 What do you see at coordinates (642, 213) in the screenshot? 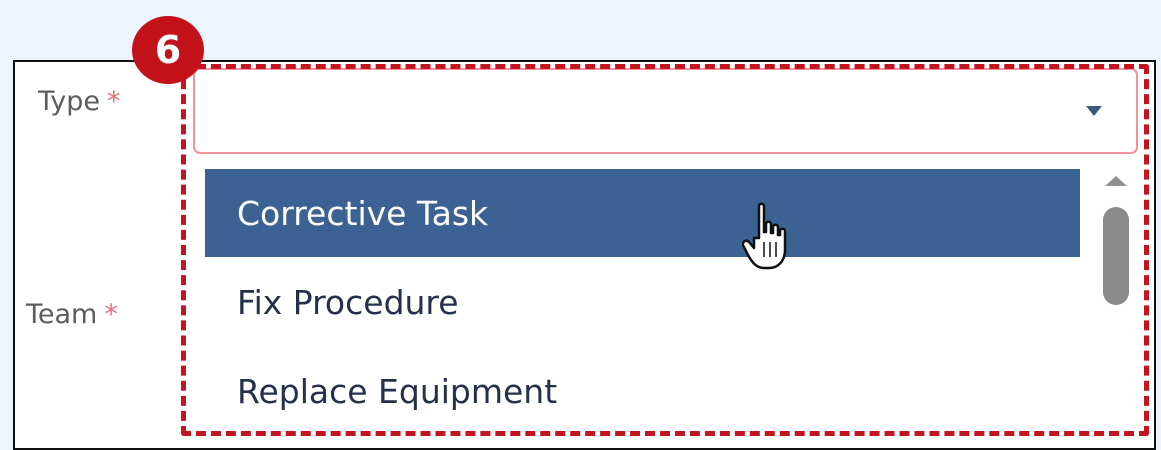
I see `dropdown-option-corrective-task: Corrective Task` at bounding box center [642, 213].